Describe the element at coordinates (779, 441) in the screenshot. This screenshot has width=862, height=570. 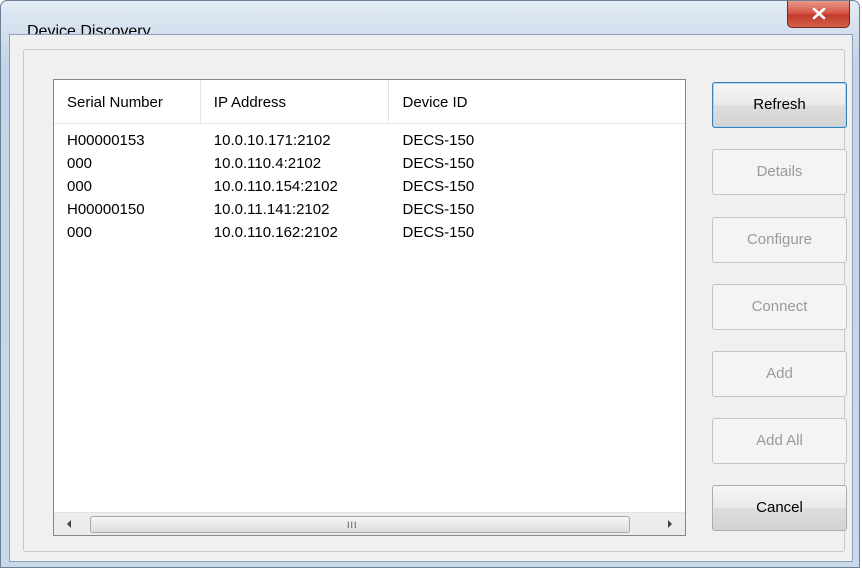
I see `add-all-button: Add All` at that location.